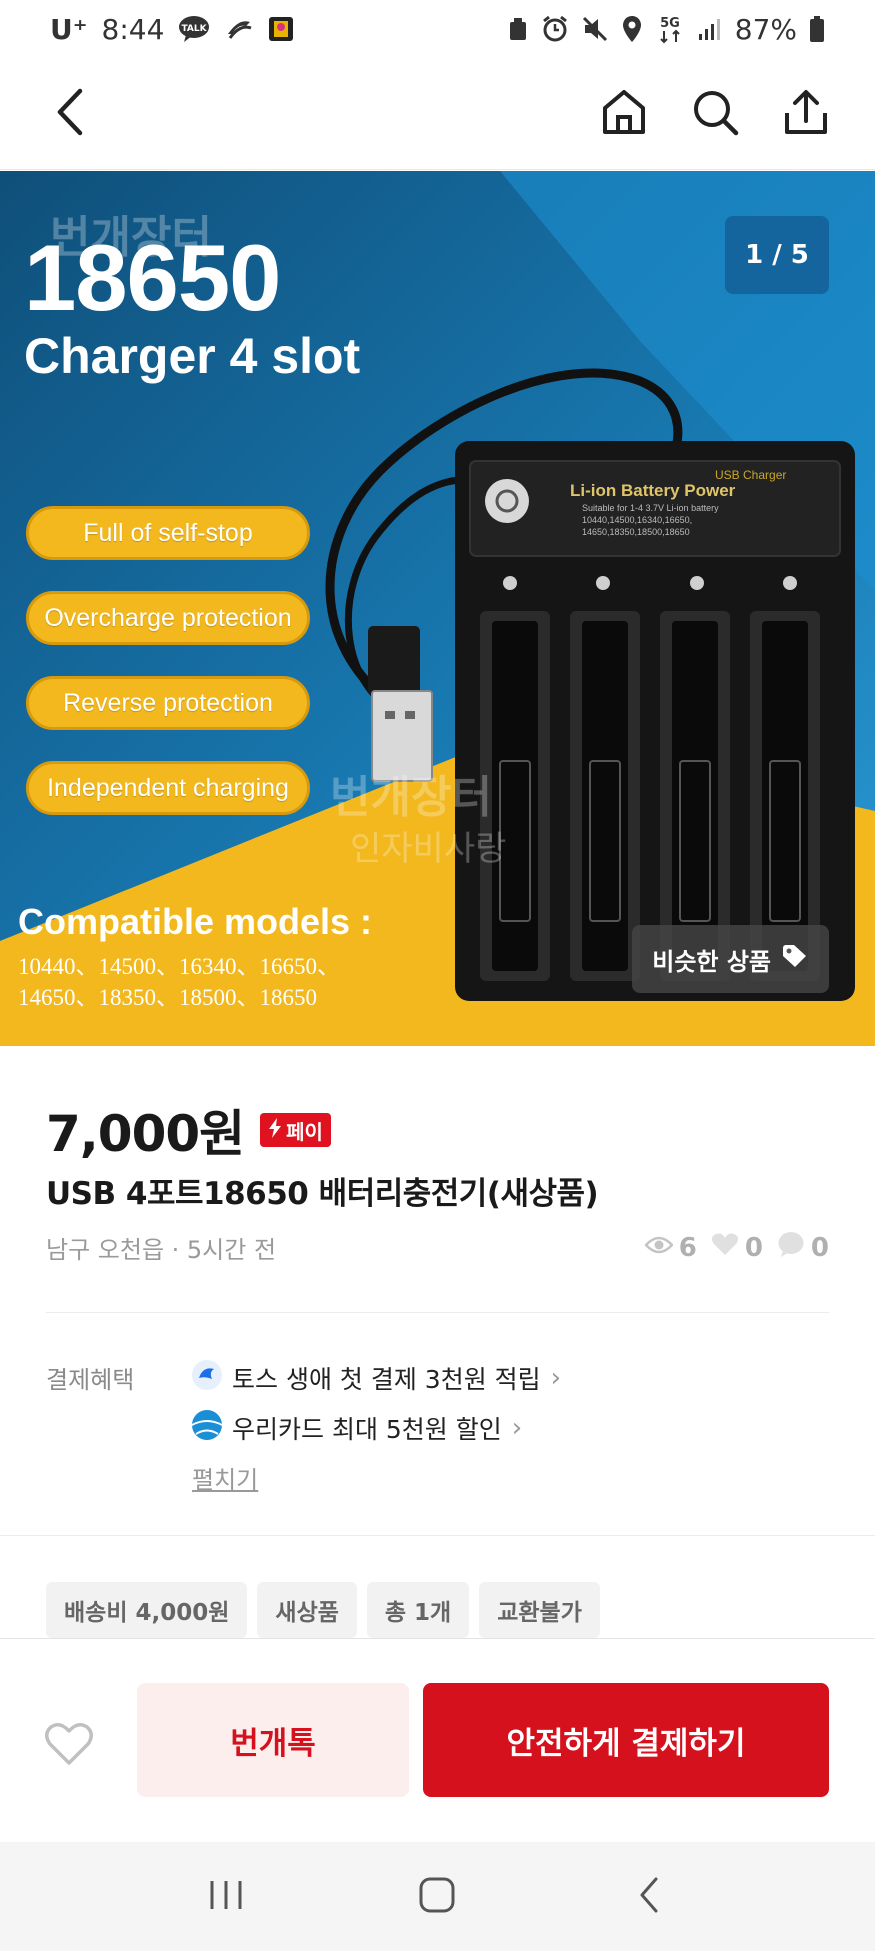  Describe the element at coordinates (145, 1134) in the screenshot. I see `price: 7,000원` at that location.